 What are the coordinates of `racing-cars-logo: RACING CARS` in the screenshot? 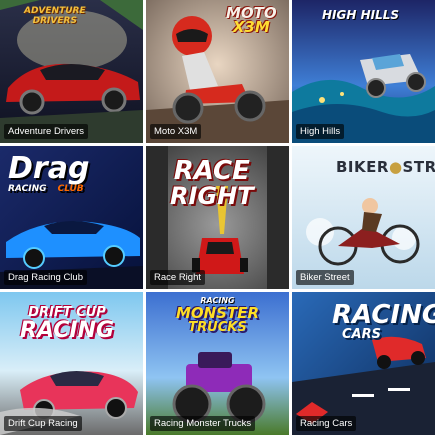 It's located at (383, 321).